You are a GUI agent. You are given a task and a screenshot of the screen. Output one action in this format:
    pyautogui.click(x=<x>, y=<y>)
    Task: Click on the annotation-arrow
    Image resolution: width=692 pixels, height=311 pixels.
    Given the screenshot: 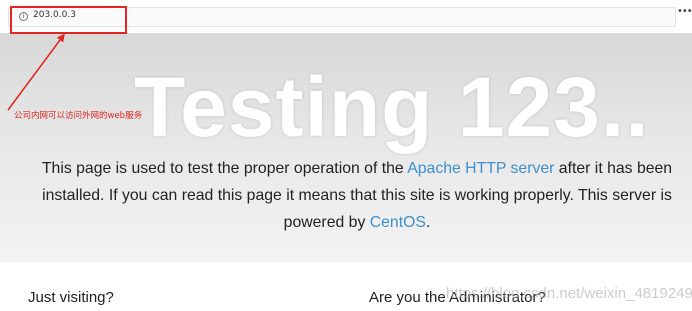 What is the action you would take?
    pyautogui.click(x=36, y=72)
    